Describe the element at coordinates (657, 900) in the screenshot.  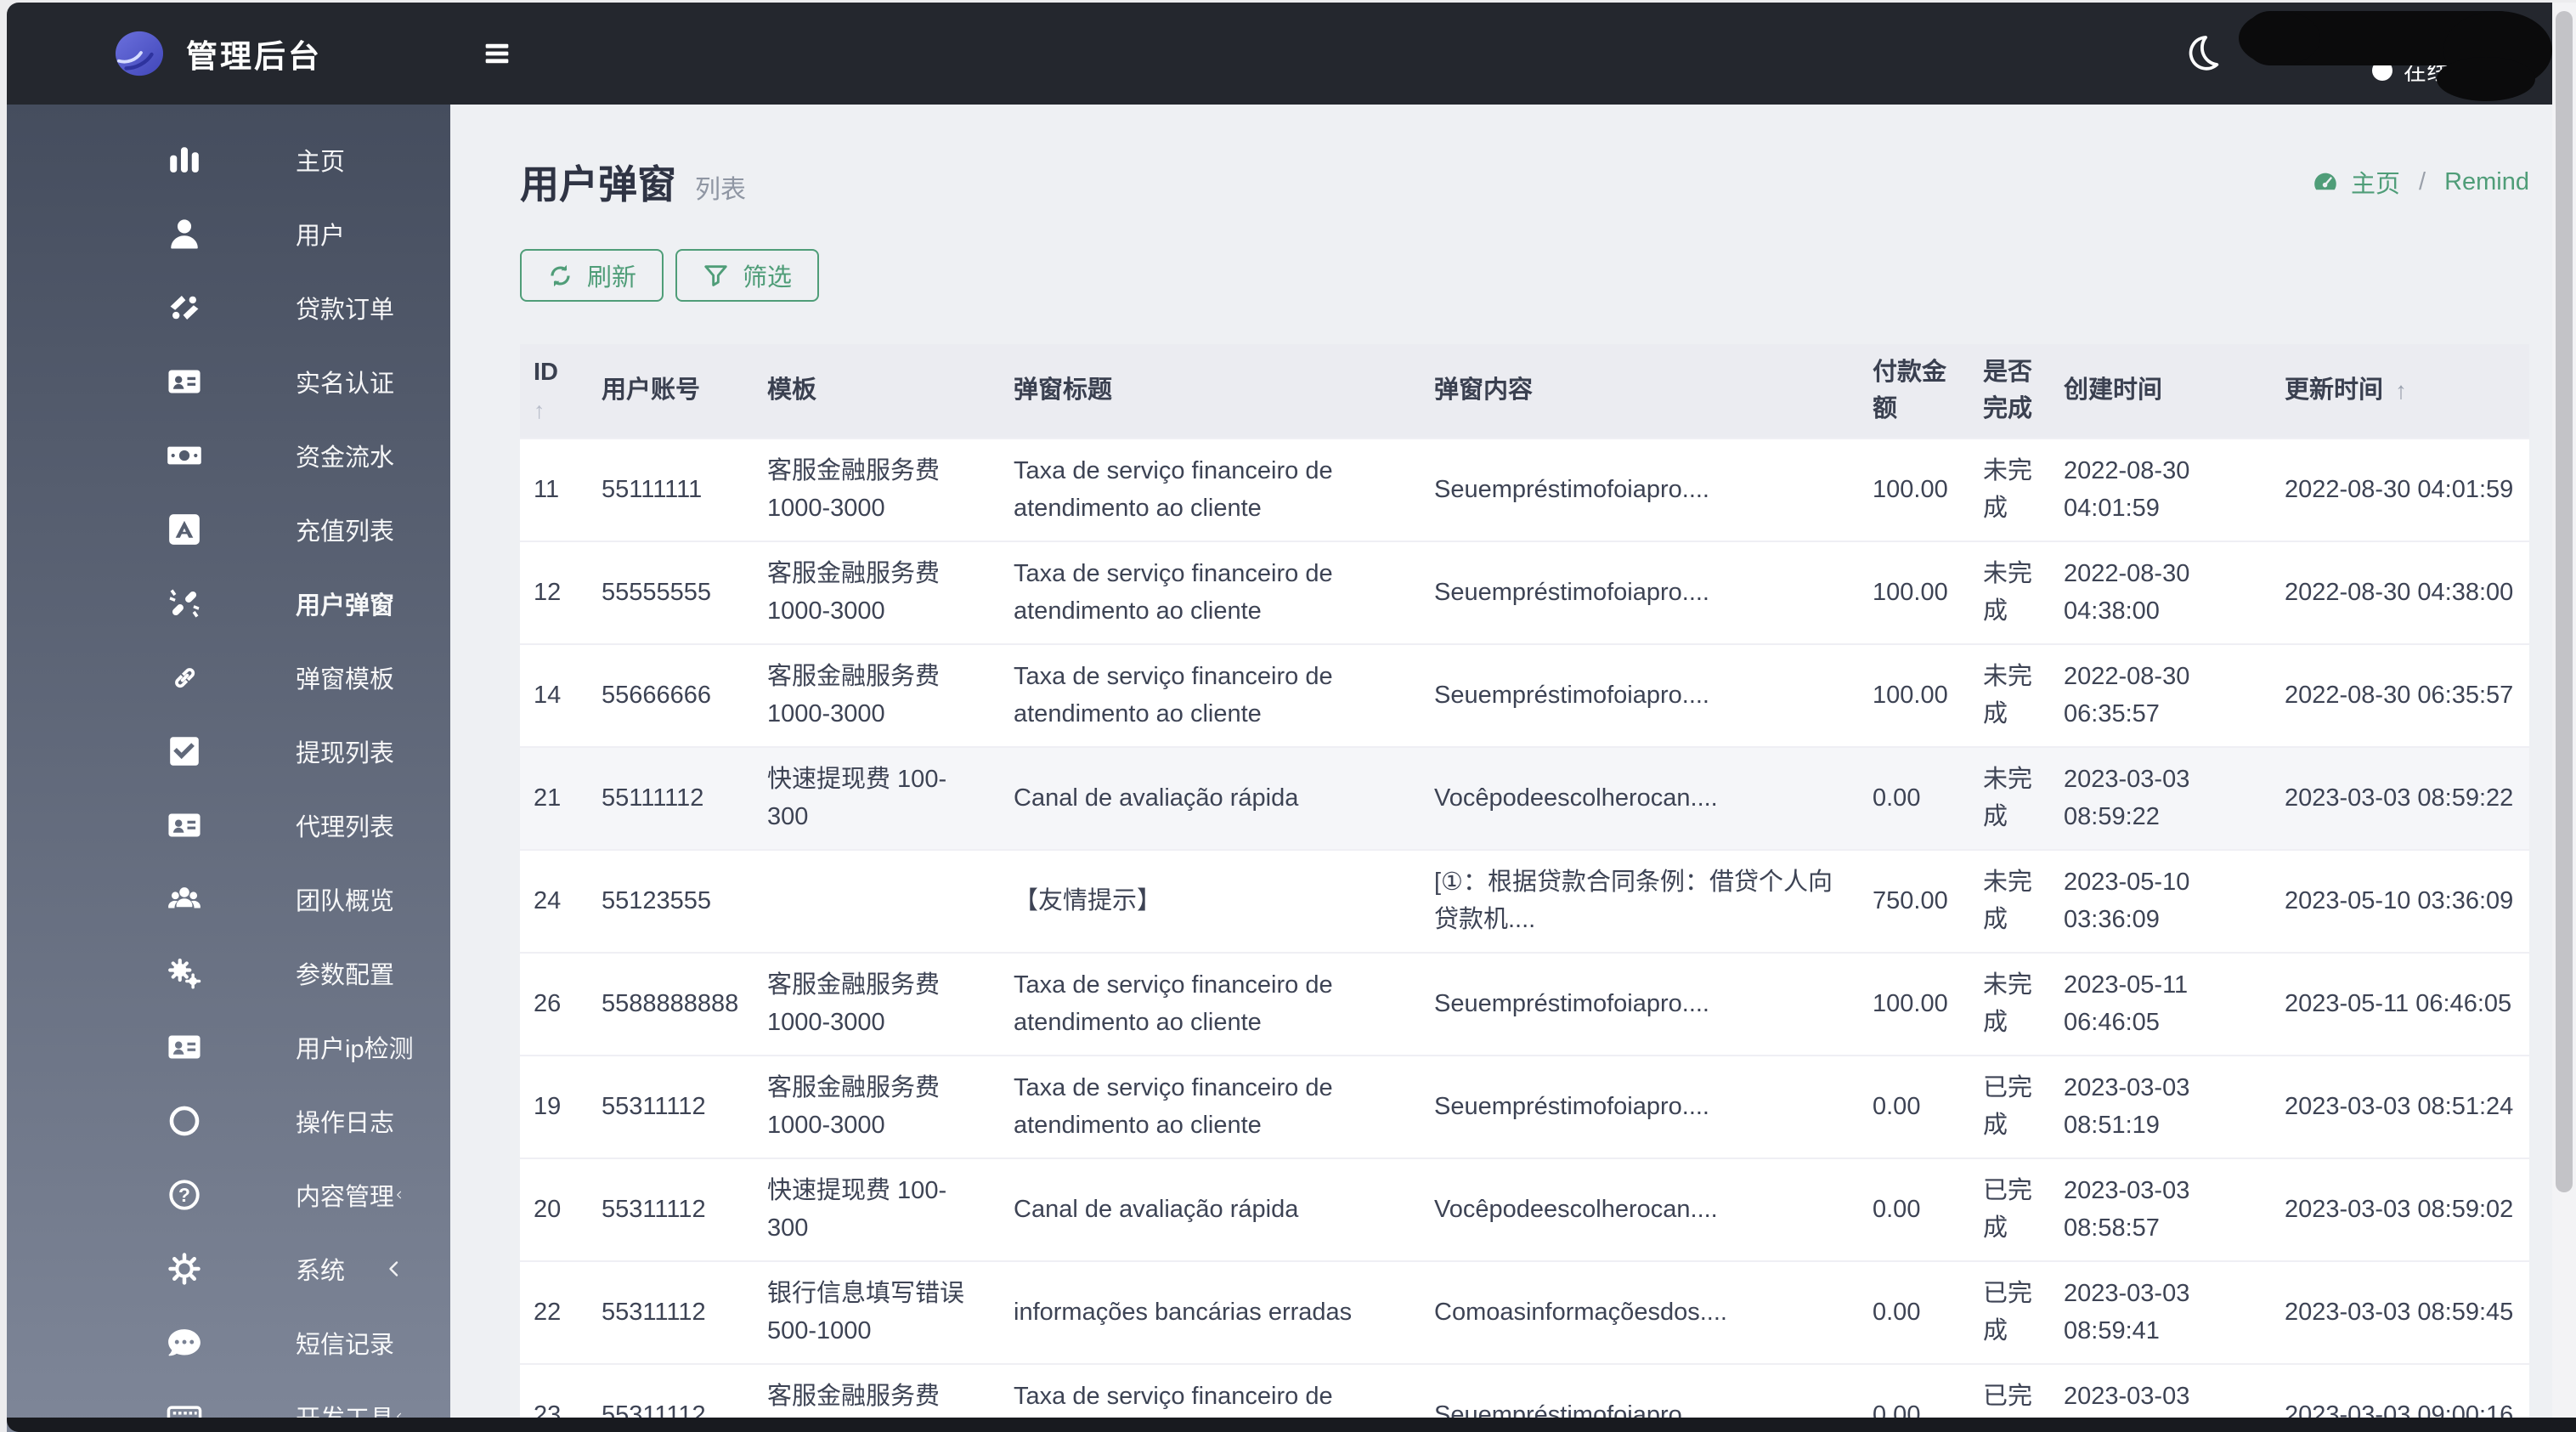
I see `cell-account: 55123555` at that location.